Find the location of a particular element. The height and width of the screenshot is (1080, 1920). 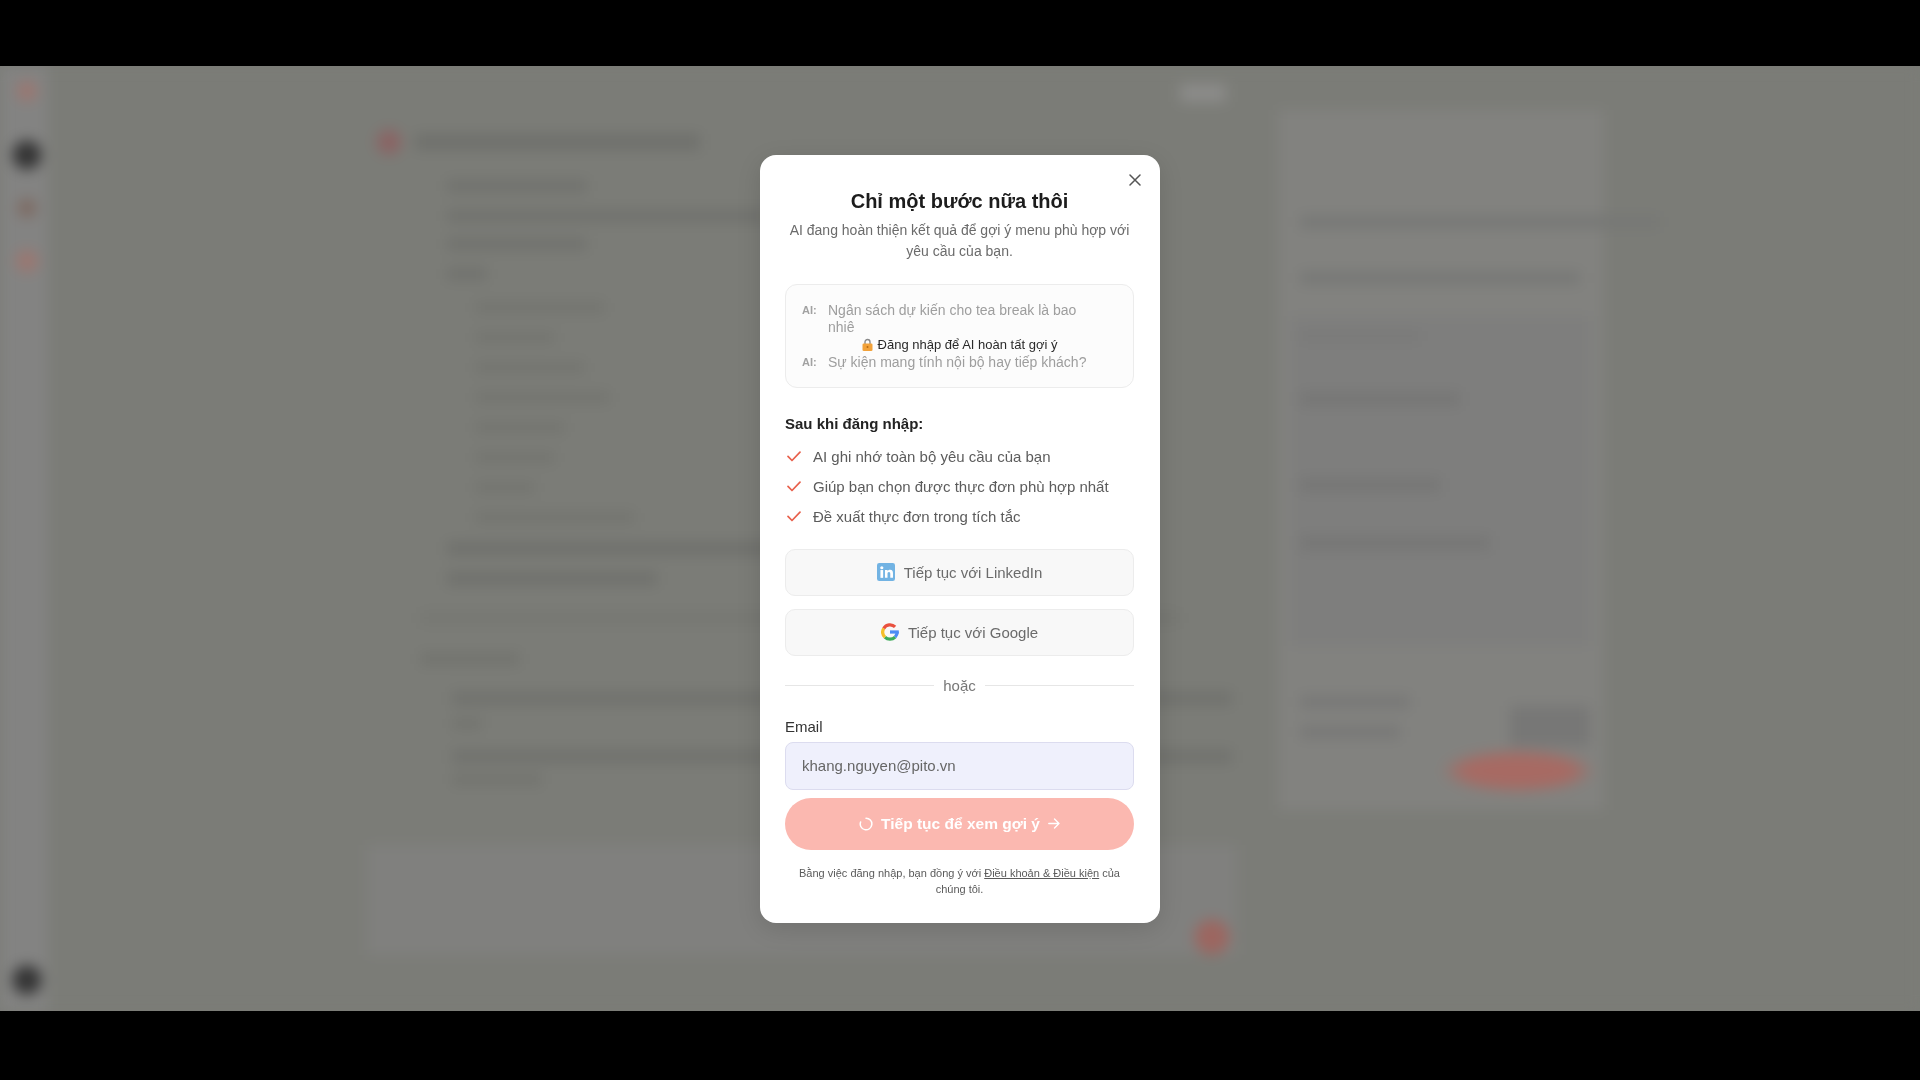

linkedin-icon is located at coordinates (885, 572).